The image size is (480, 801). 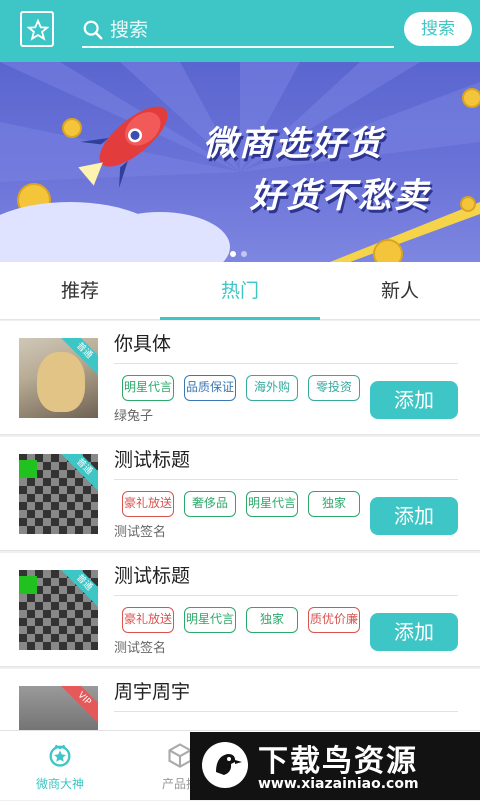 What do you see at coordinates (210, 504) in the screenshot?
I see `tag: 奢侈品` at bounding box center [210, 504].